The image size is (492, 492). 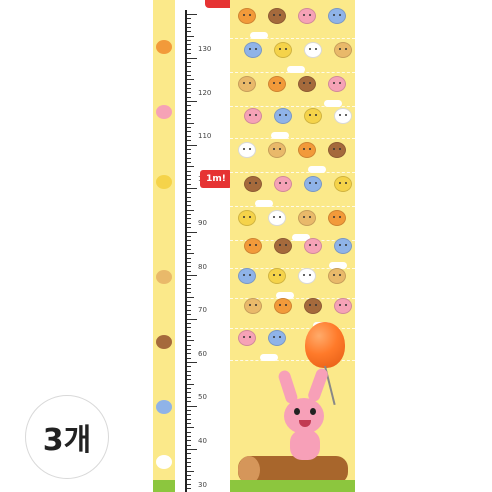 What do you see at coordinates (202, 441) in the screenshot?
I see `tick-label-40: 40` at bounding box center [202, 441].